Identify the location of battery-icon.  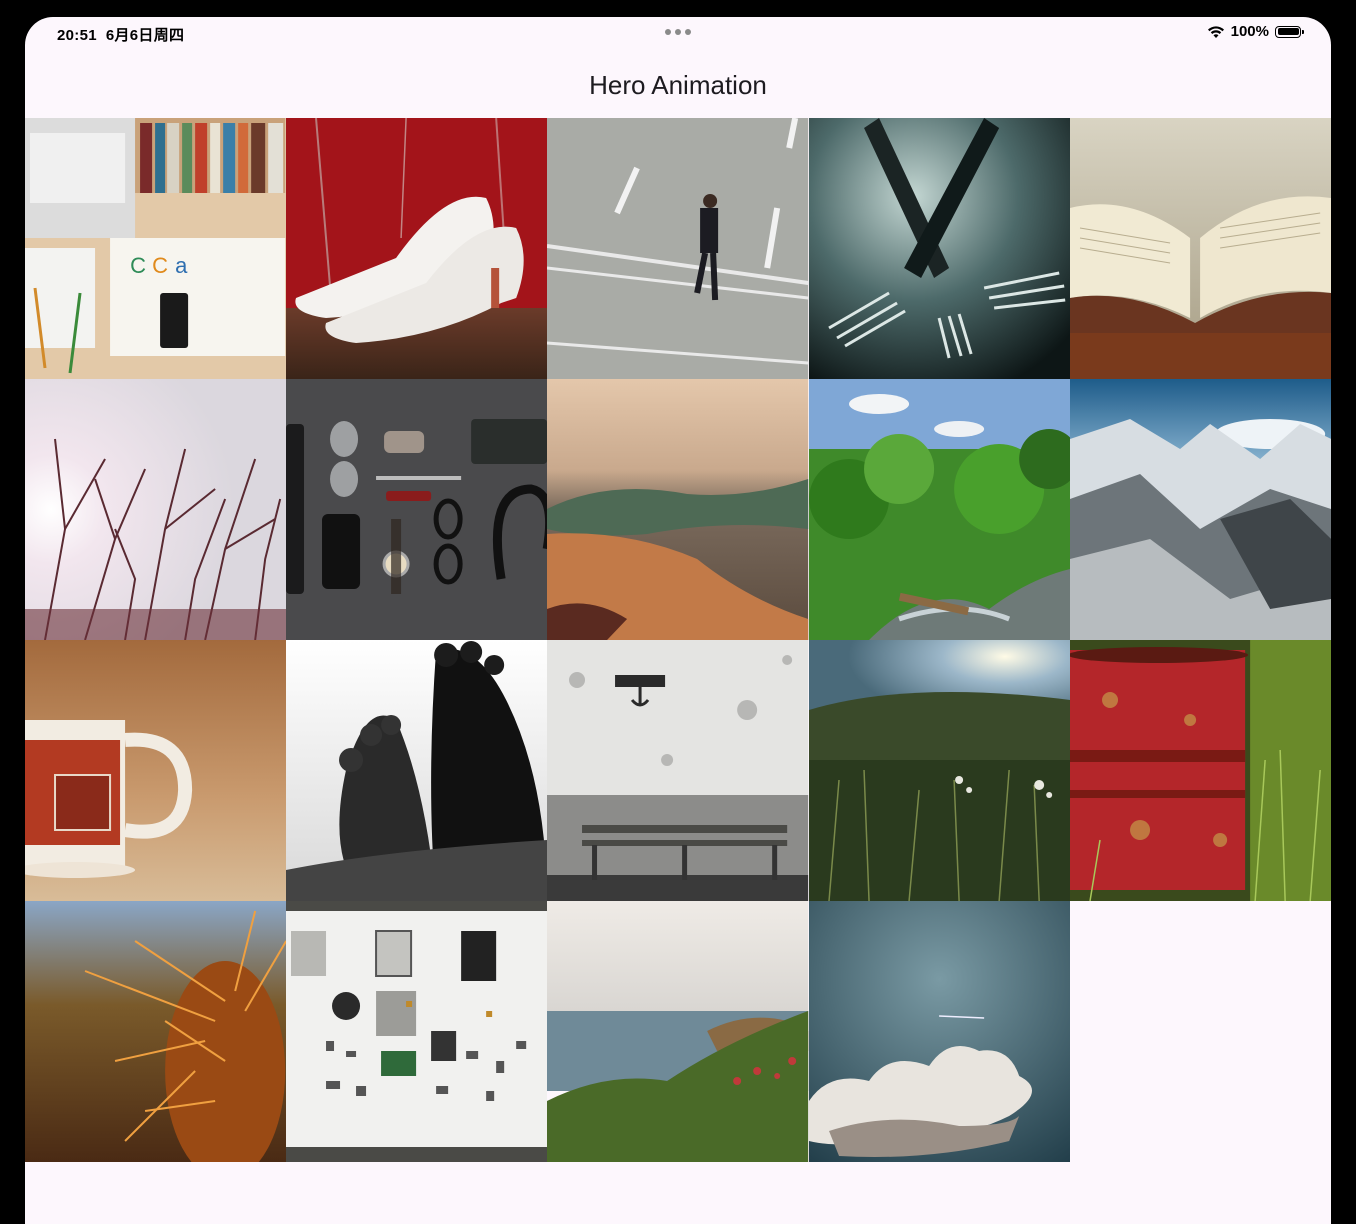
(1289, 31).